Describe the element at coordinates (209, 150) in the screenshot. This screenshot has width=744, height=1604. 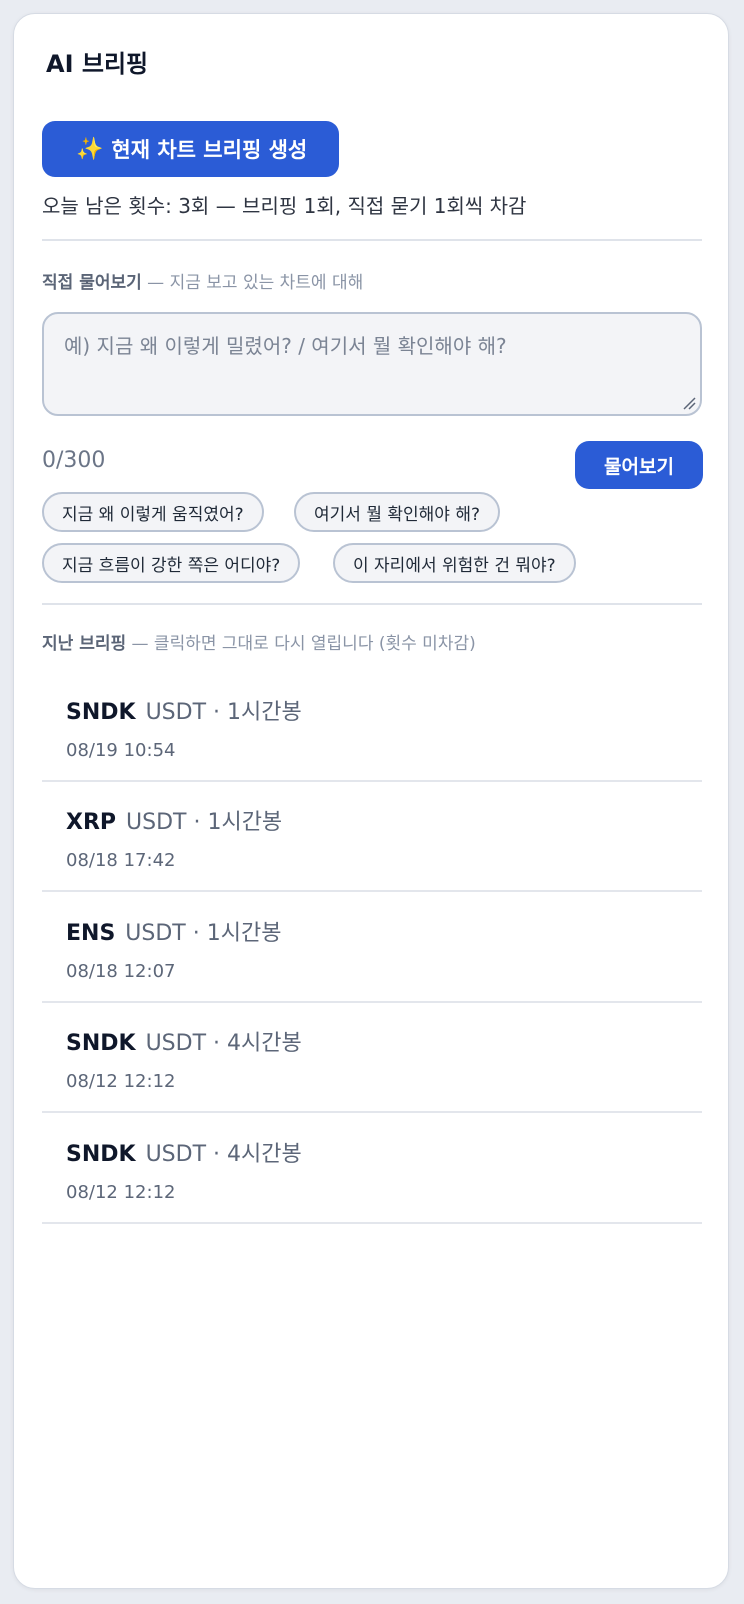
I see `generate-briefing-label: 현재 차트 브리핑 생성` at that location.